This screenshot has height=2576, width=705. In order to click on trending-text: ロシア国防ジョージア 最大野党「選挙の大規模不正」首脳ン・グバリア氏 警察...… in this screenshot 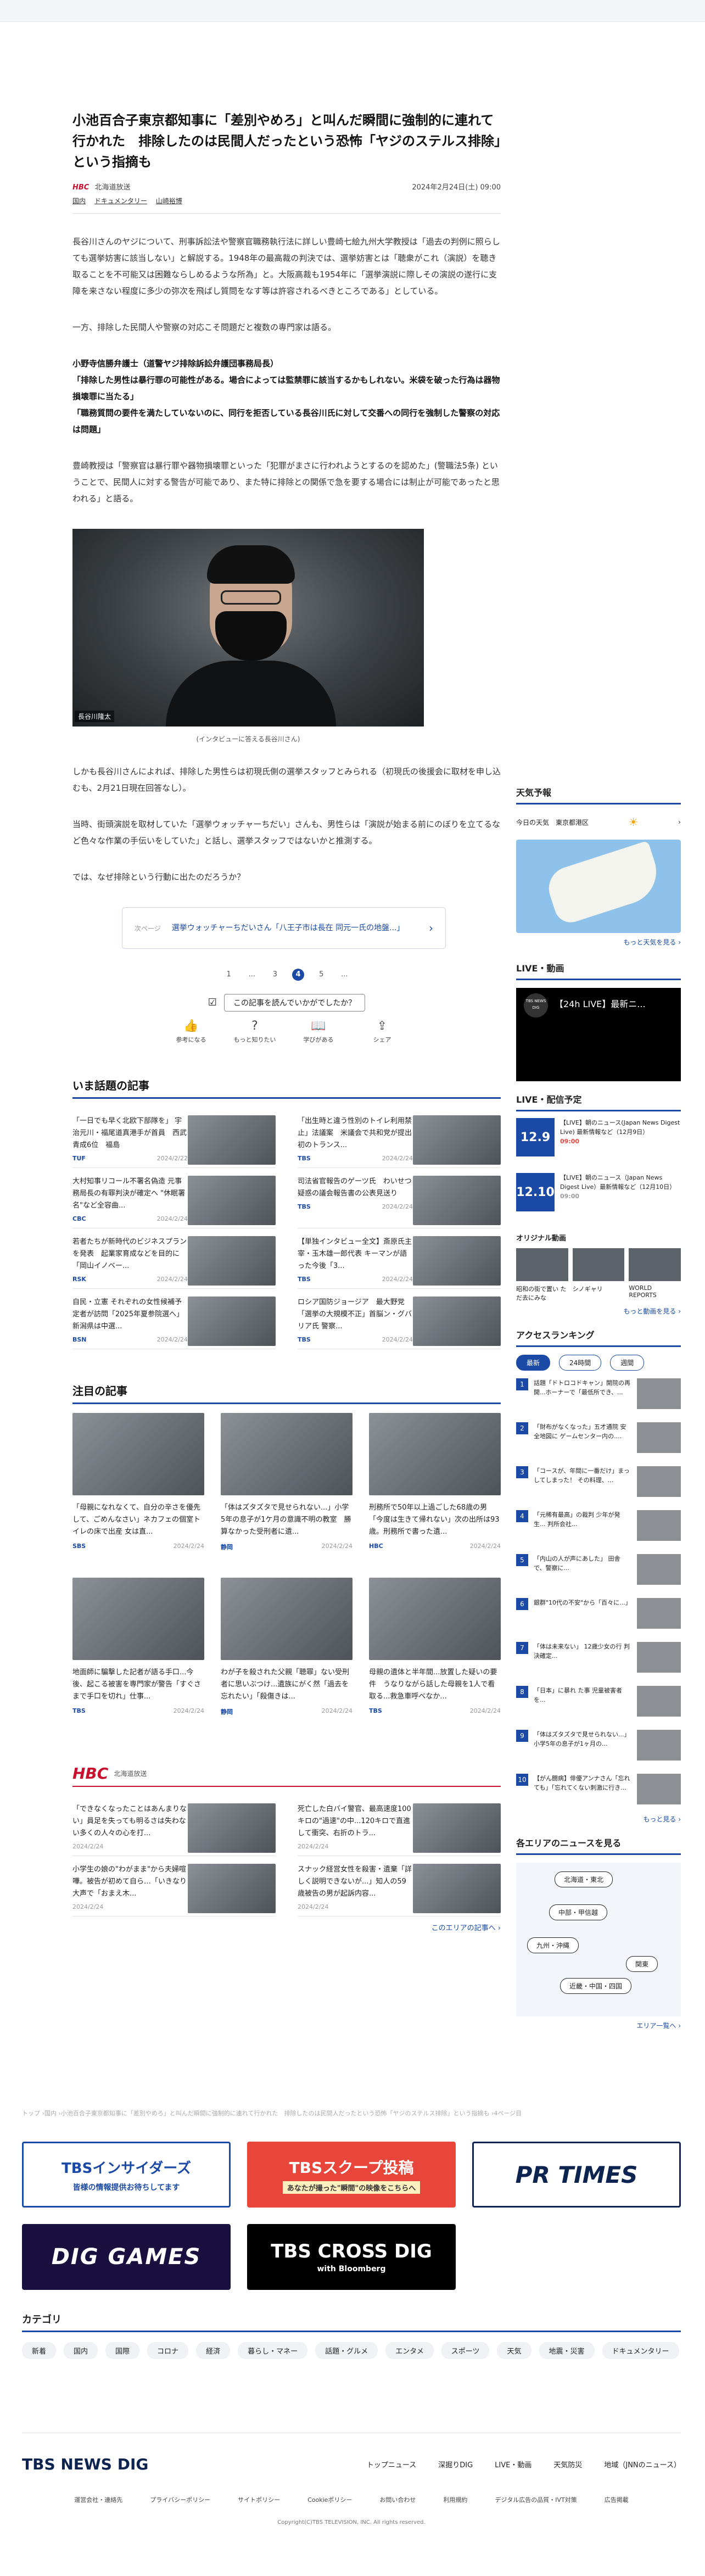, I will do `click(355, 1323)`.